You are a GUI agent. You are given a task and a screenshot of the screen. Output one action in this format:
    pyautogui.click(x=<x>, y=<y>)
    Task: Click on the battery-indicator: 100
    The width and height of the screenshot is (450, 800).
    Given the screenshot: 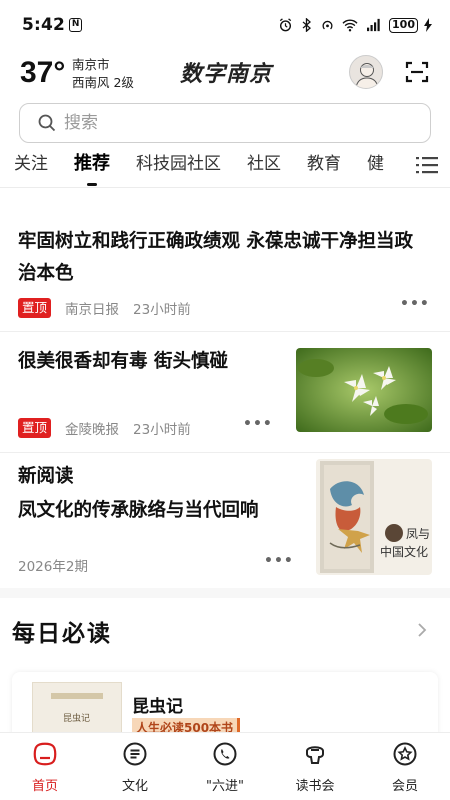 What is the action you would take?
    pyautogui.click(x=403, y=25)
    